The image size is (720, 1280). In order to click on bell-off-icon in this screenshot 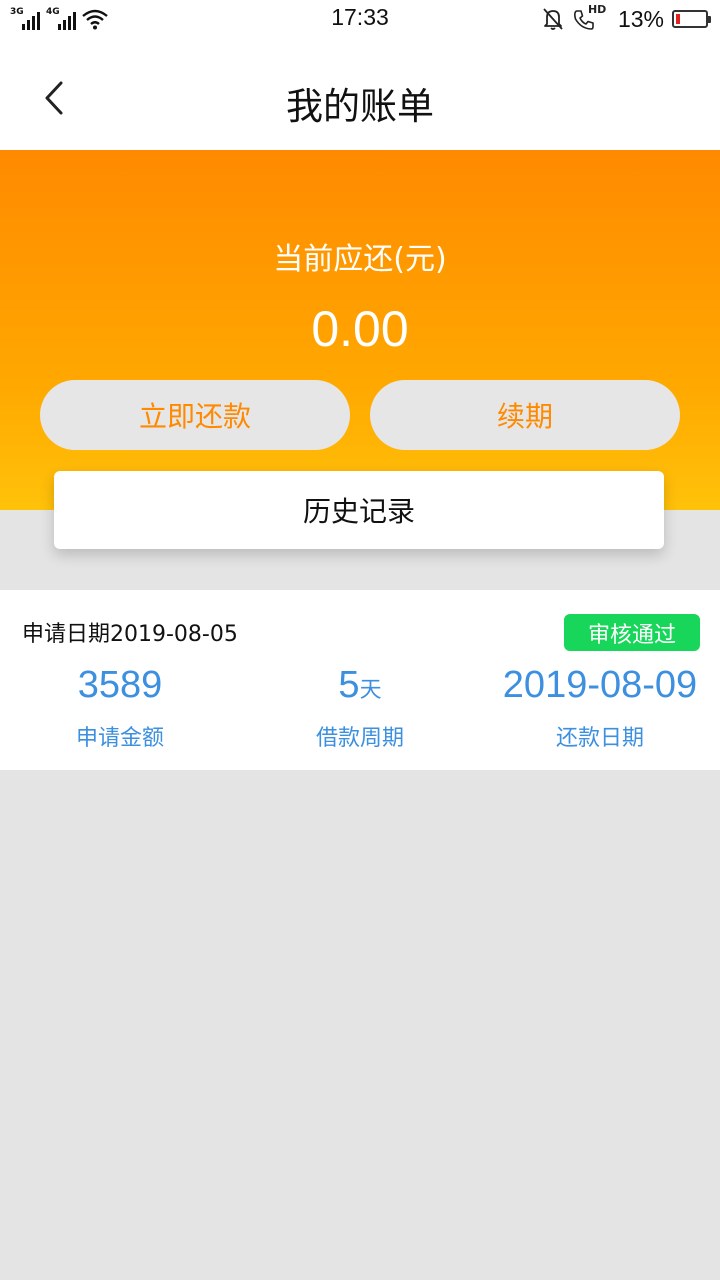, I will do `click(553, 19)`.